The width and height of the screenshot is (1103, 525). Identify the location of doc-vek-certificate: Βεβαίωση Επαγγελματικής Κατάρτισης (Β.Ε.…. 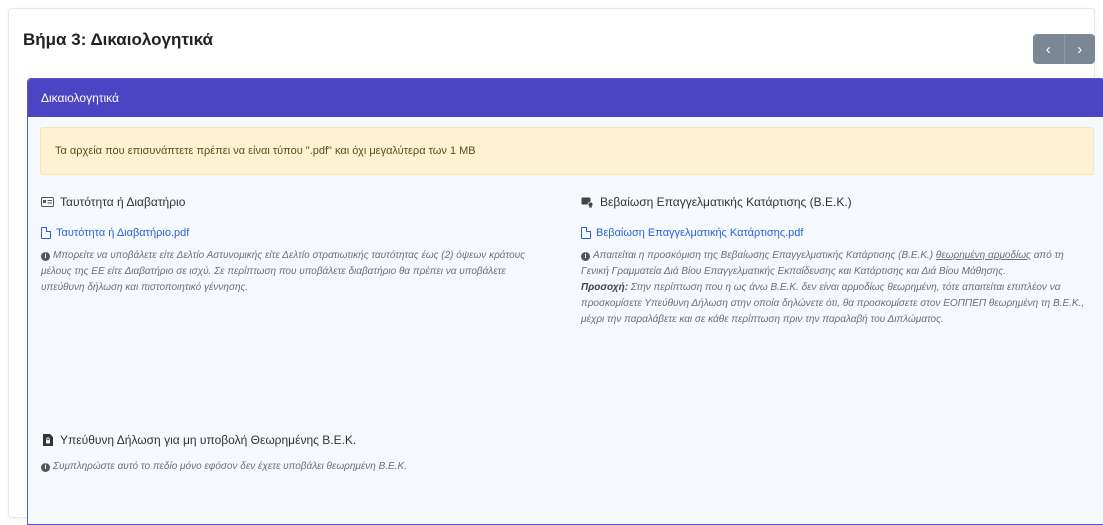
(833, 261).